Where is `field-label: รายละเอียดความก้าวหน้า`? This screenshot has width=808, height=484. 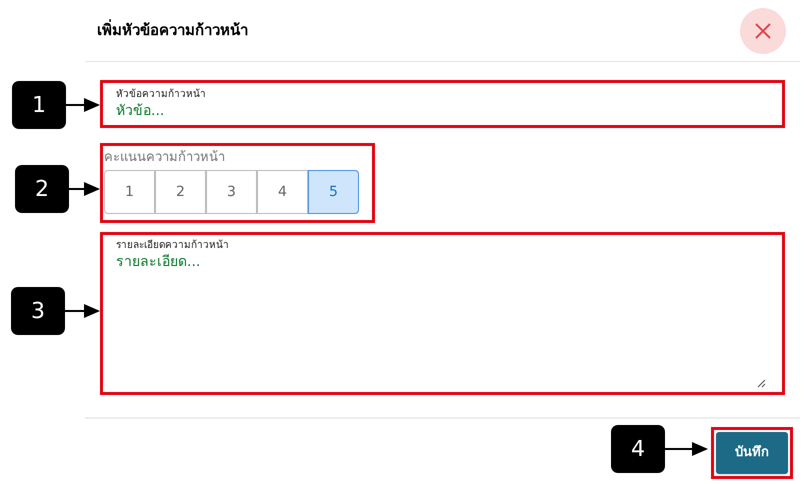
field-label: รายละเอียดความก้าวหน้า is located at coordinates (173, 246).